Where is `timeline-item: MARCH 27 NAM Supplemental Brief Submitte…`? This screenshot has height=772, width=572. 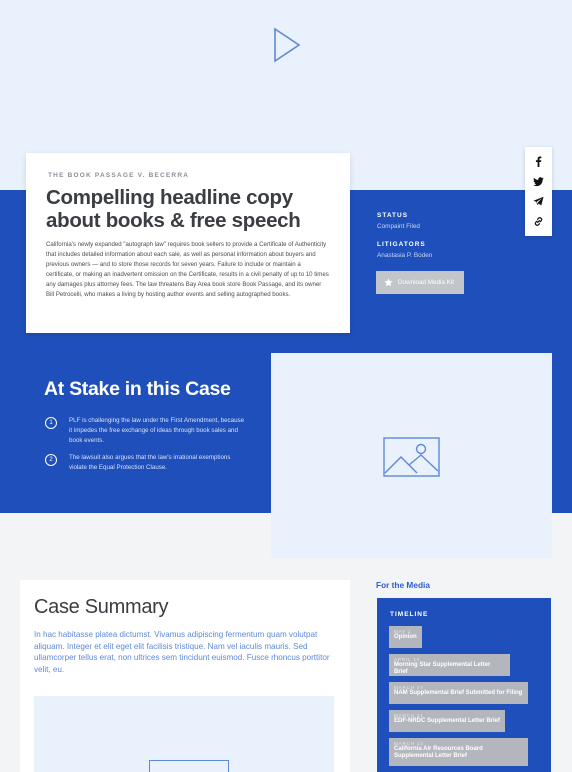 timeline-item: MARCH 27 NAM Supplemental Brief Submitte… is located at coordinates (458, 693).